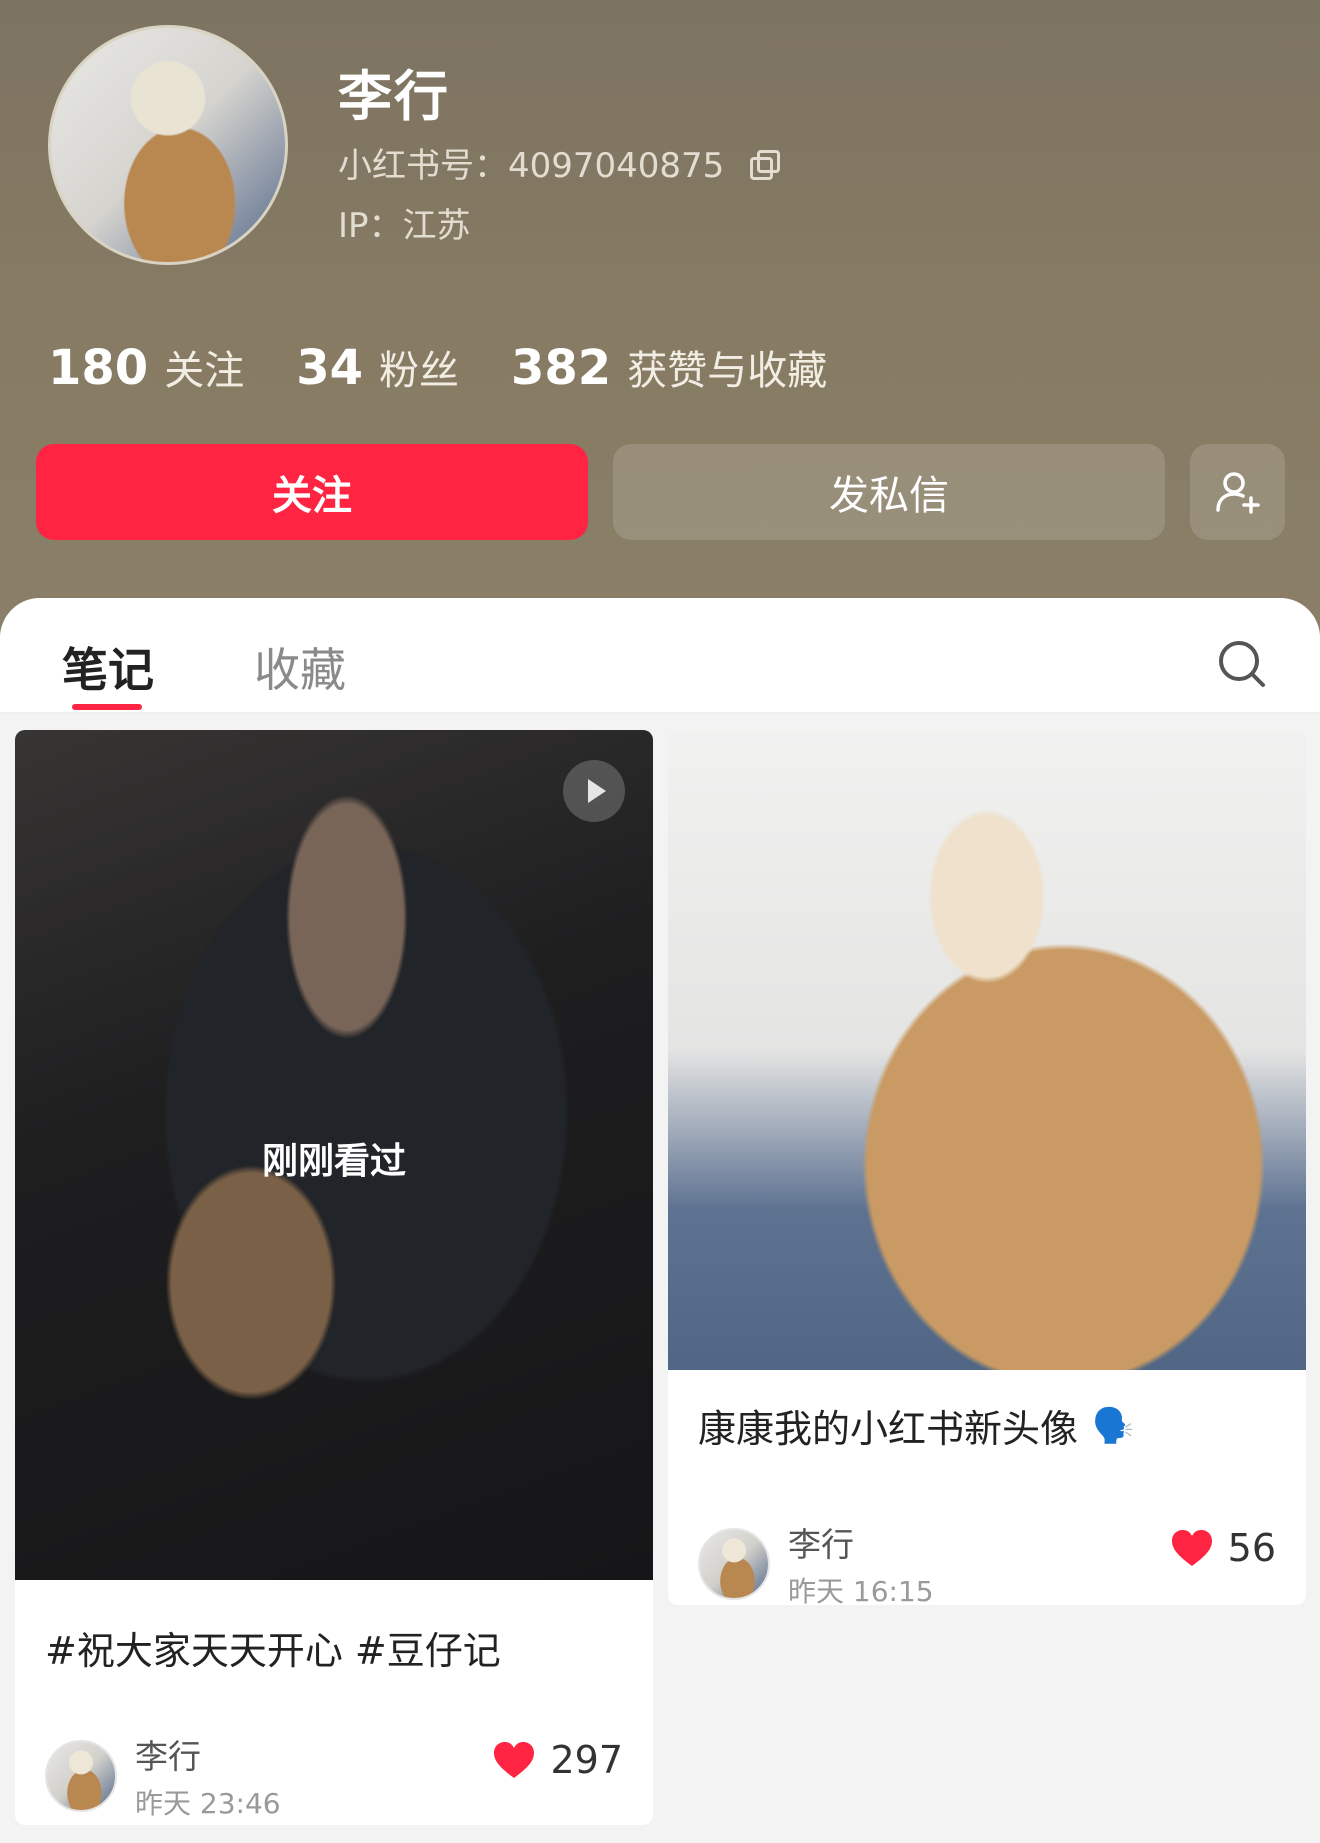  Describe the element at coordinates (204, 371) in the screenshot. I see `stat-following-label: 关注` at that location.